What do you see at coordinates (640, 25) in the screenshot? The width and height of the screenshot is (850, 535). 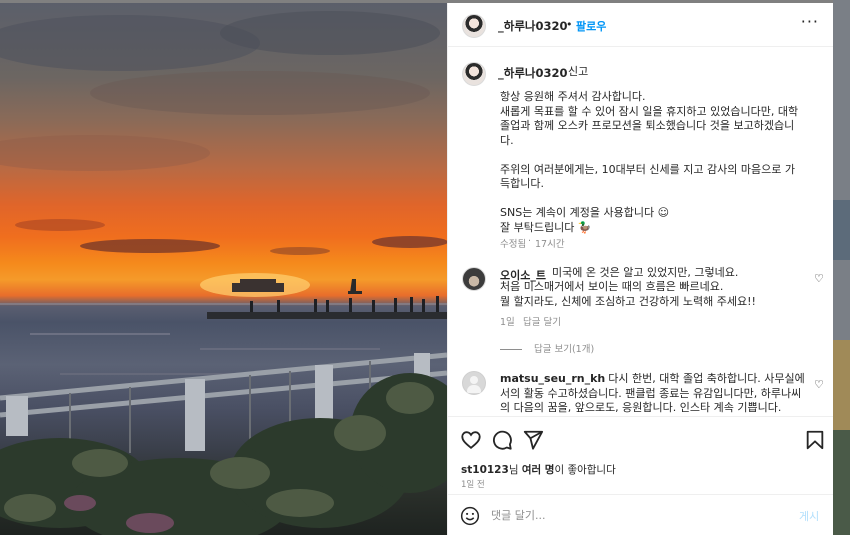 I see `post-header: _하루나0320 • 팔로우 ···` at bounding box center [640, 25].